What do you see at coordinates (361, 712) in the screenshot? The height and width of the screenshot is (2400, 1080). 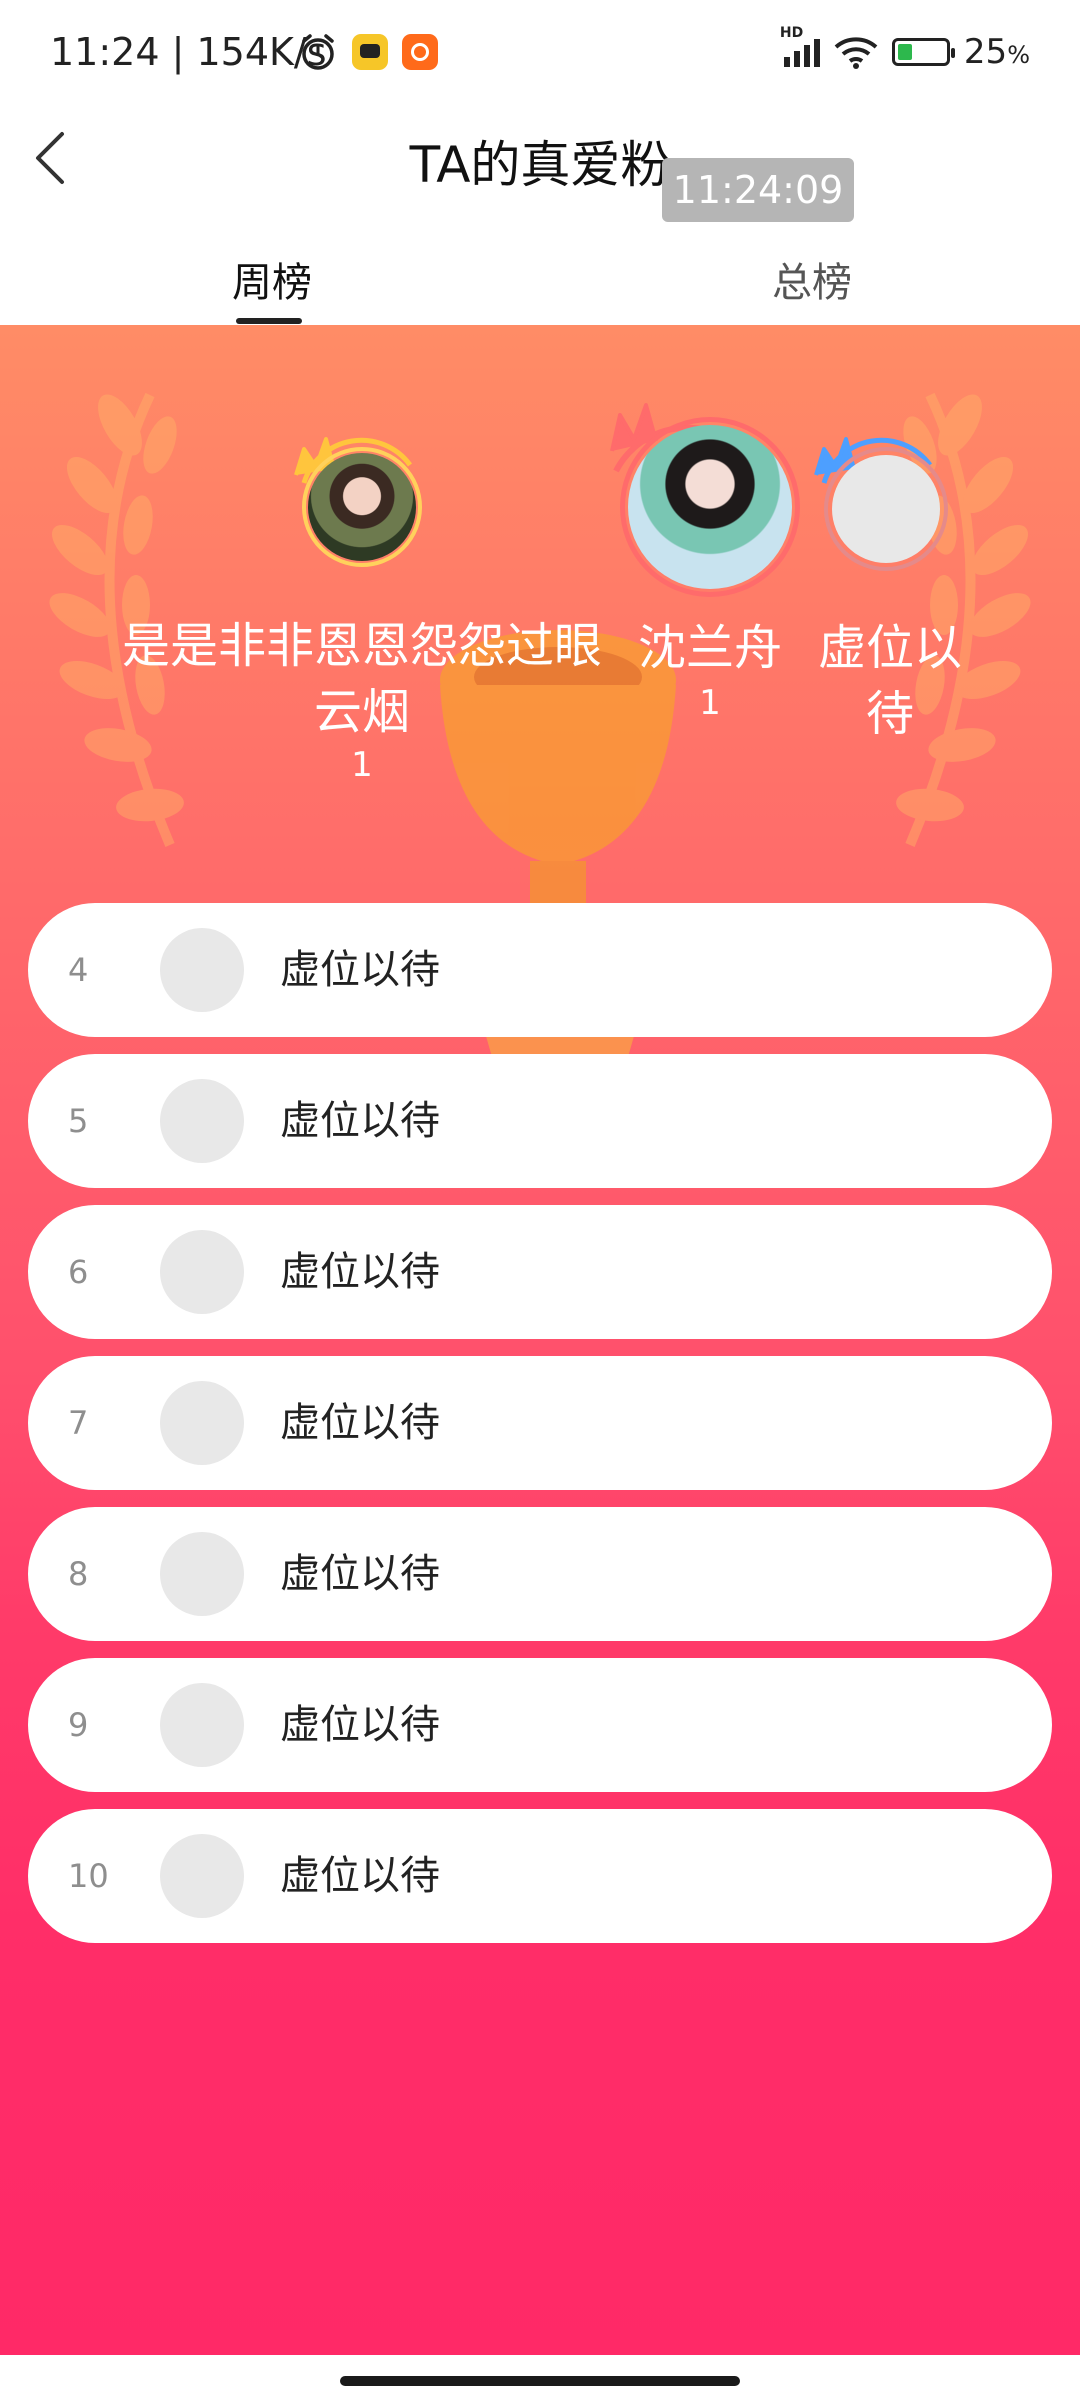 I see `podium-left-name-line2: 云烟` at bounding box center [361, 712].